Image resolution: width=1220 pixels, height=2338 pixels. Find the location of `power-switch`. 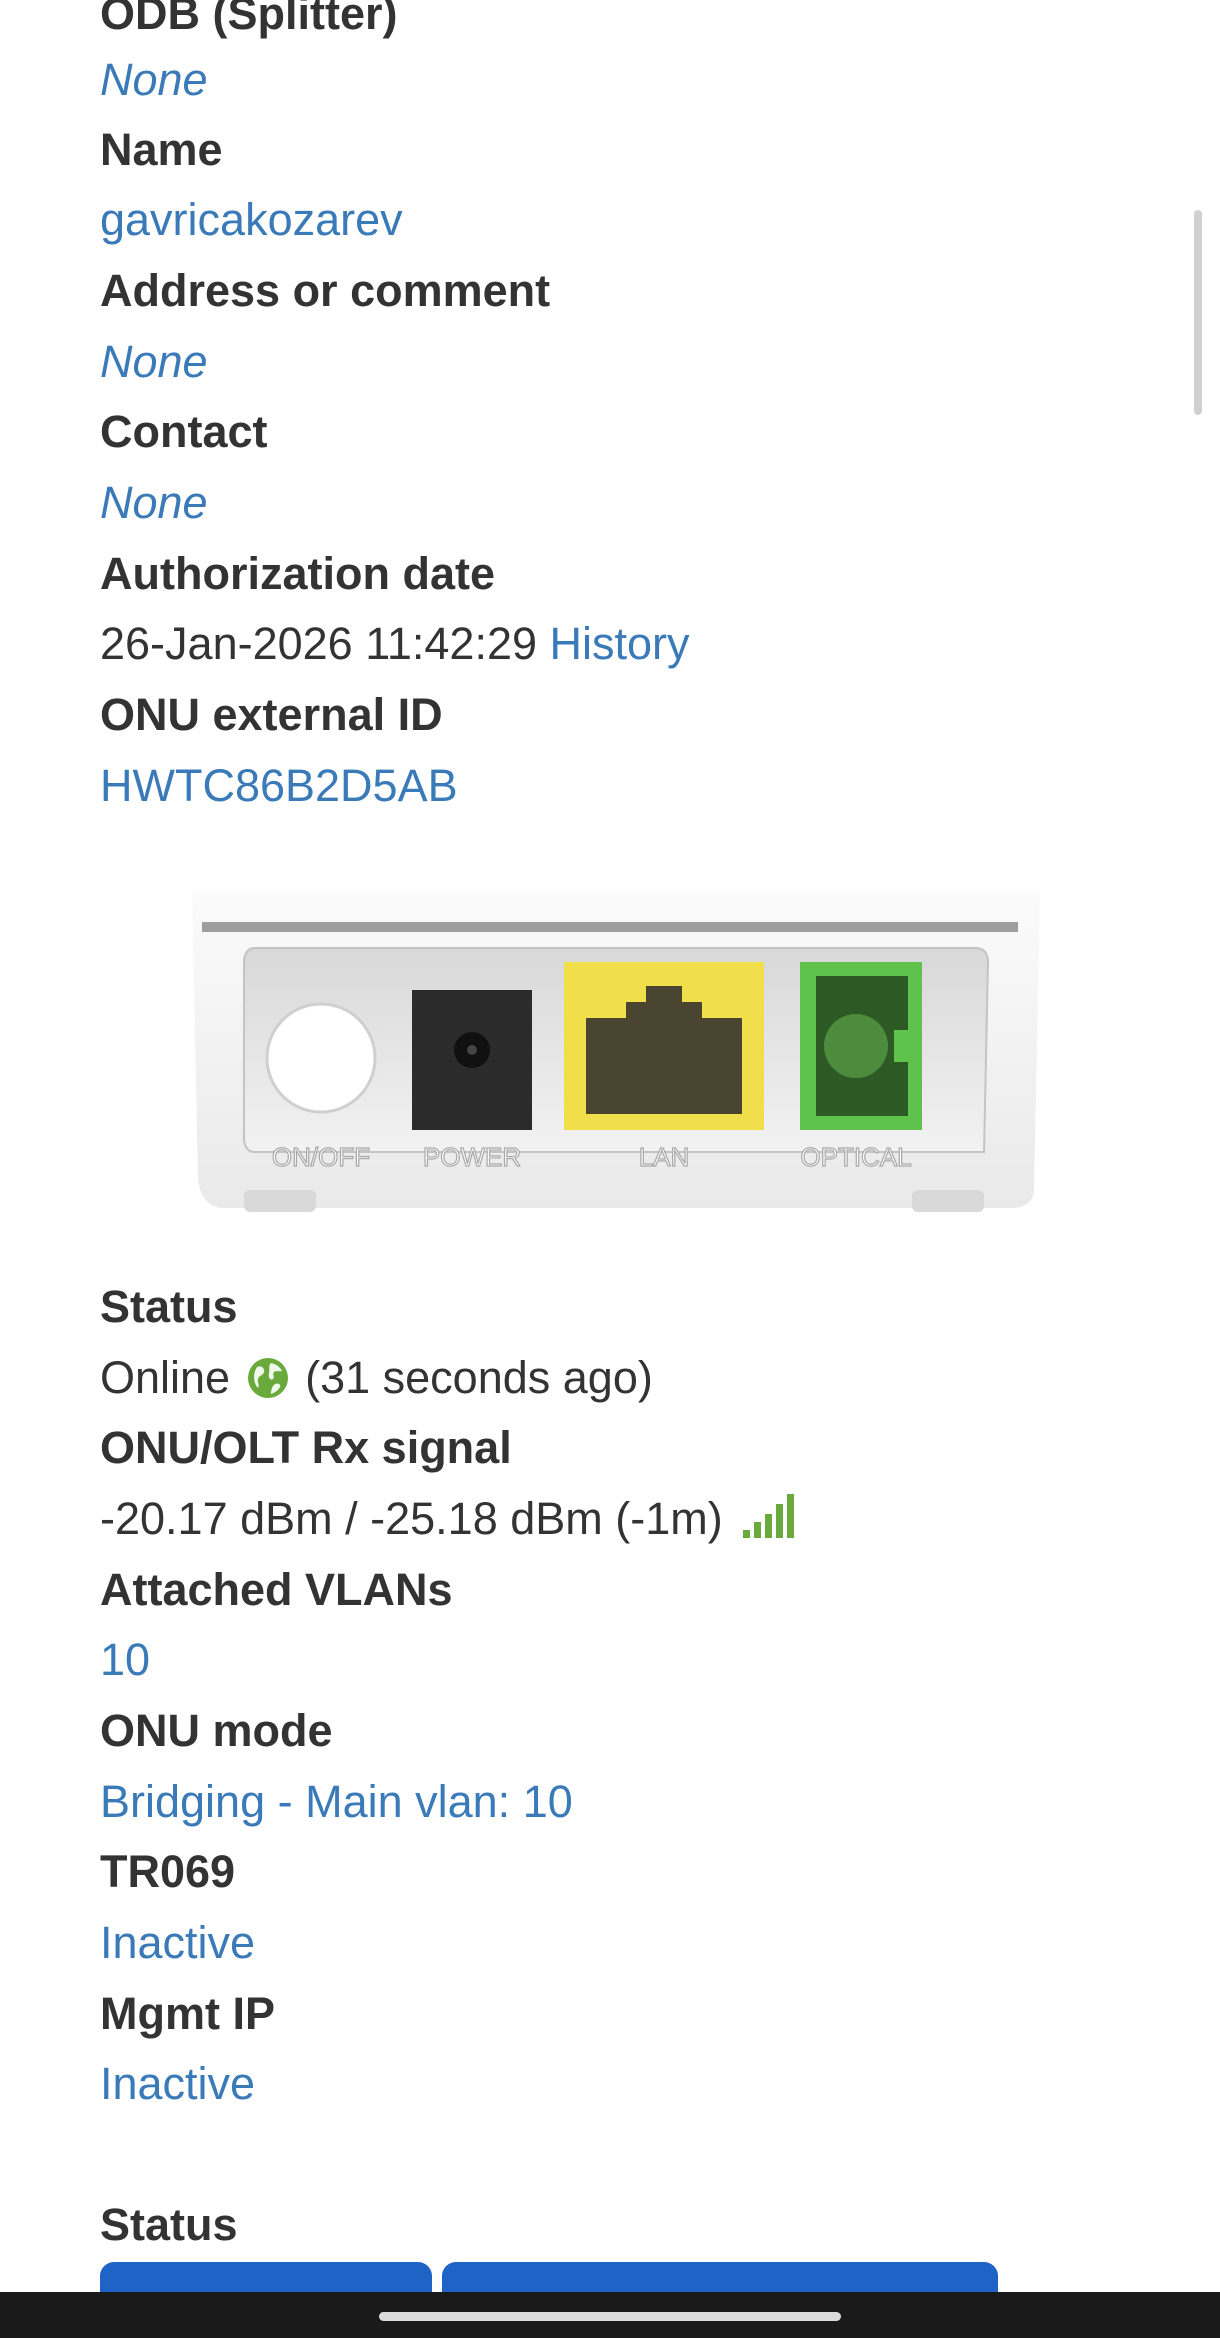

power-switch is located at coordinates (321, 1058).